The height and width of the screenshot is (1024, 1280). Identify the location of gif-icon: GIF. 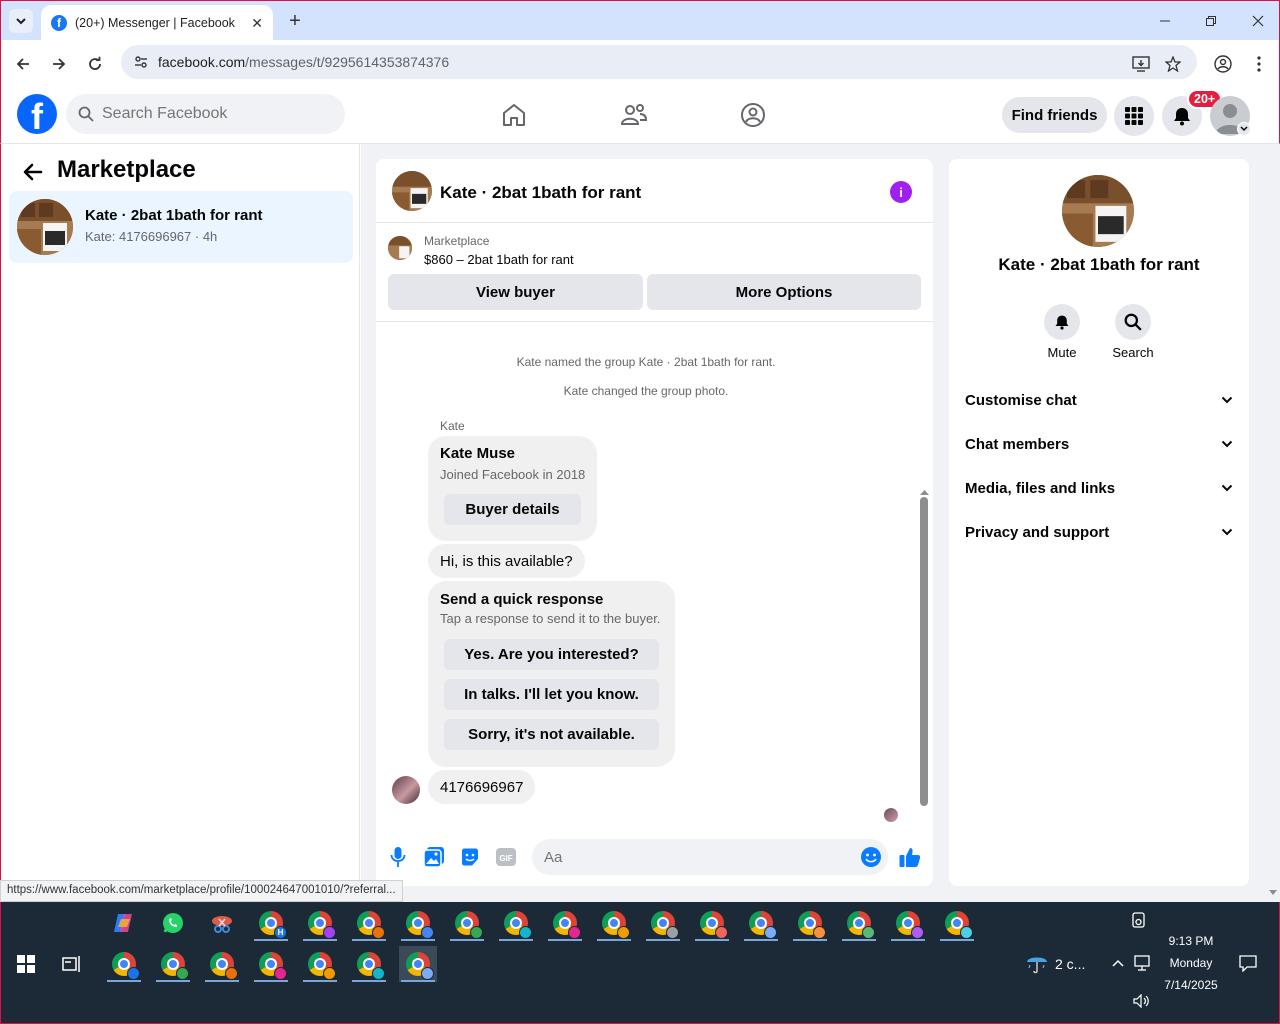
(506, 857).